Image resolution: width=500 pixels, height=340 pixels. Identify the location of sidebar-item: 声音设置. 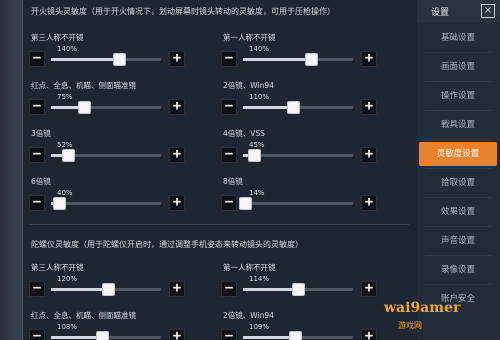
(458, 241).